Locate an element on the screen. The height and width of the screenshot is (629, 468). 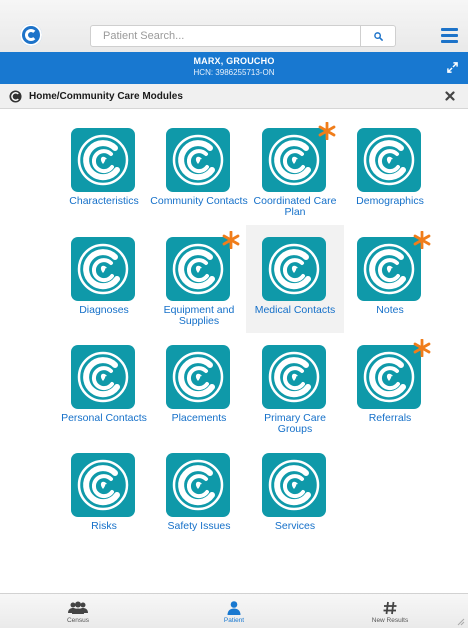
module-label: Coordinated Care Plan is located at coordinates (295, 206).